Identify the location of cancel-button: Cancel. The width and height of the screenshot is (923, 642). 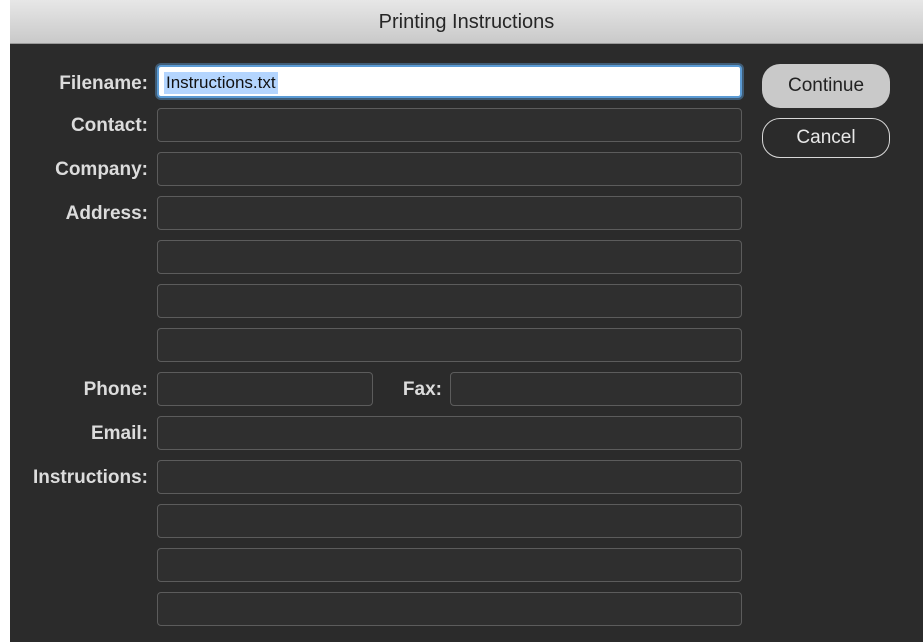
(826, 138).